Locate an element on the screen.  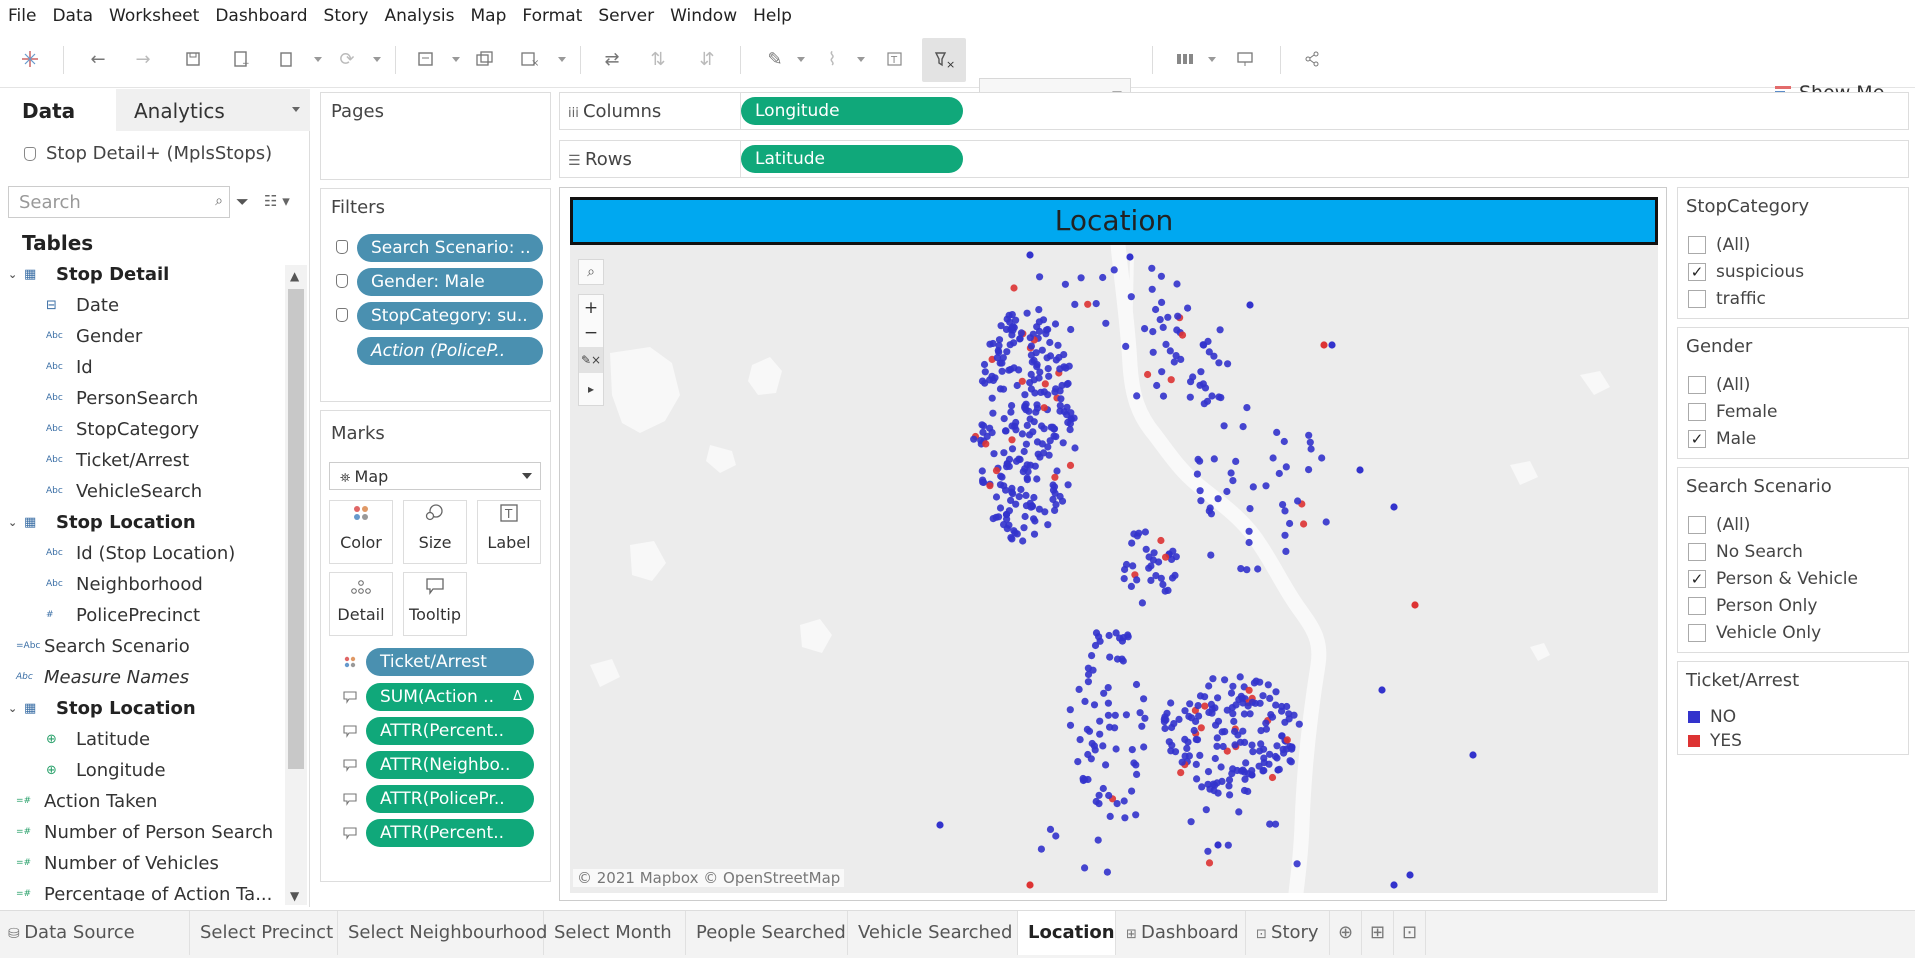
label-button: T Label is located at coordinates (509, 532).